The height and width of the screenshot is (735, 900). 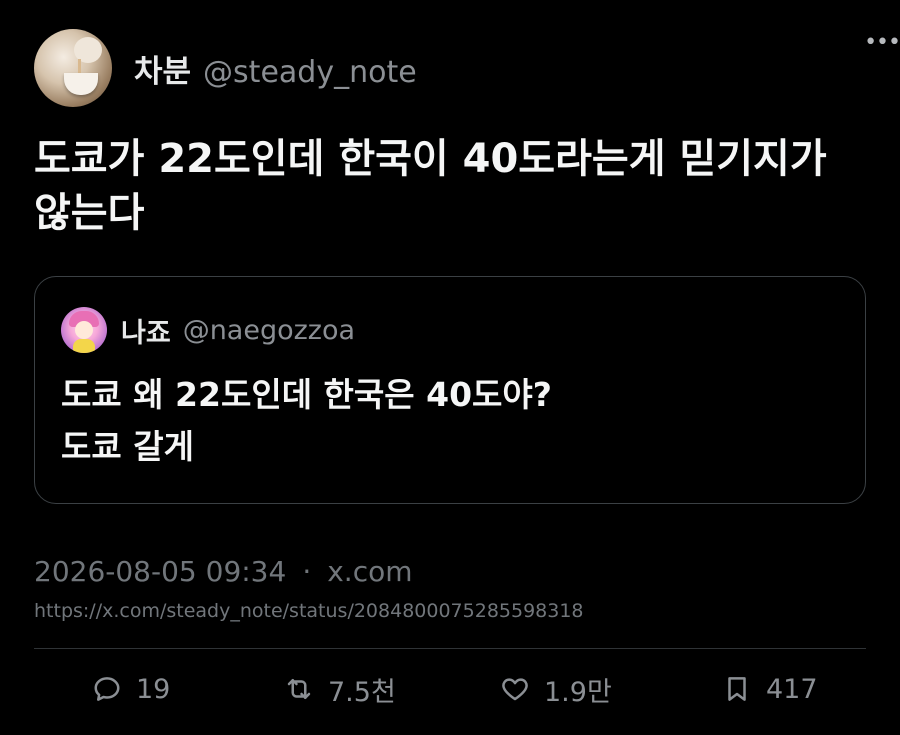 What do you see at coordinates (84, 346) in the screenshot?
I see `avatar-body-graphic` at bounding box center [84, 346].